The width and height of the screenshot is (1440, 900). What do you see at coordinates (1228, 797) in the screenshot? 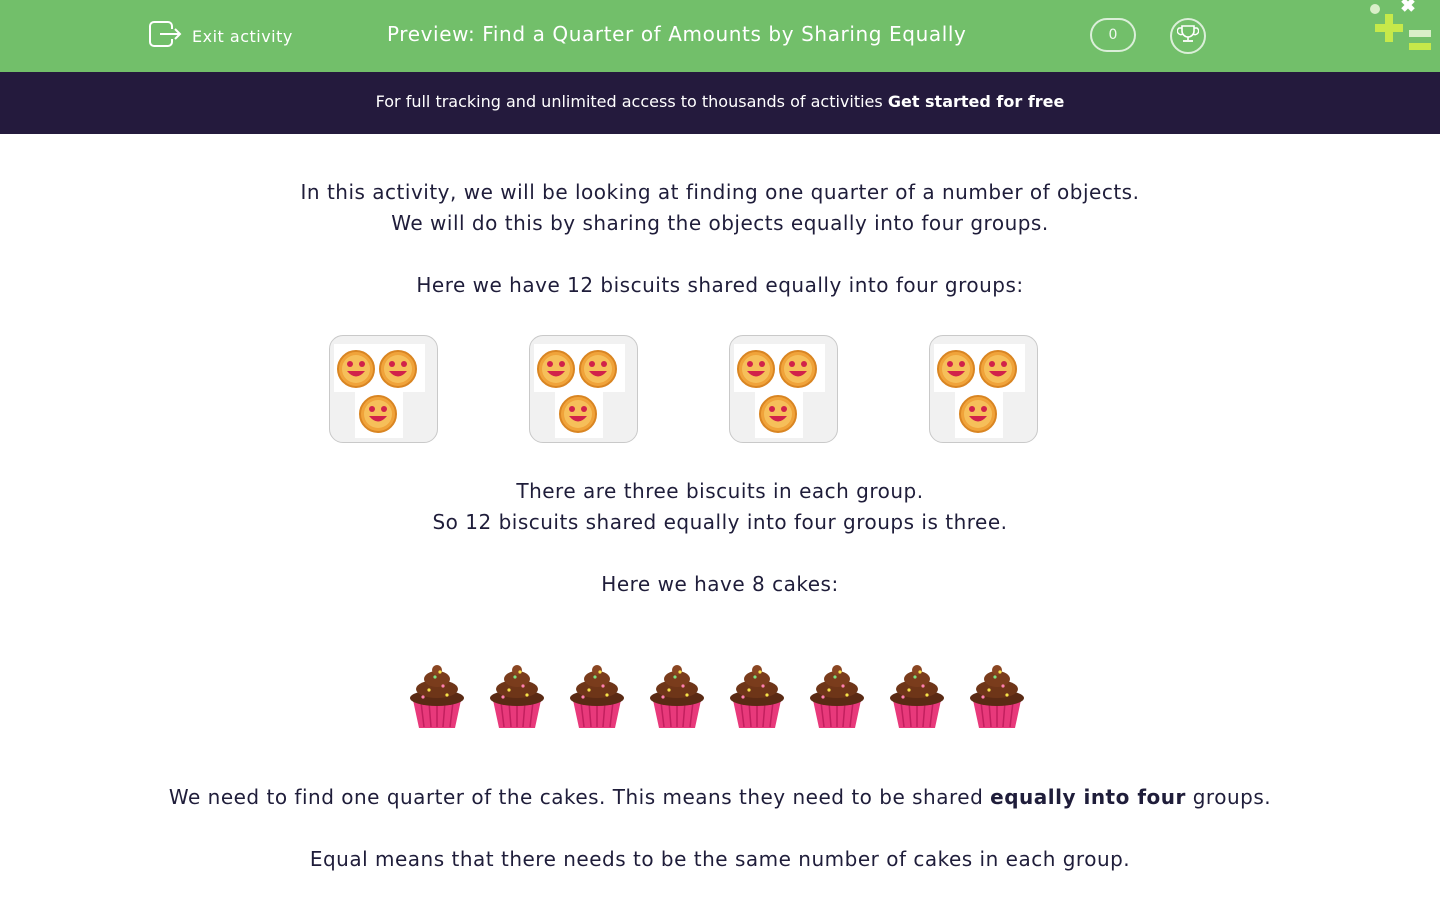
I see `share-text-post: groups.` at bounding box center [1228, 797].